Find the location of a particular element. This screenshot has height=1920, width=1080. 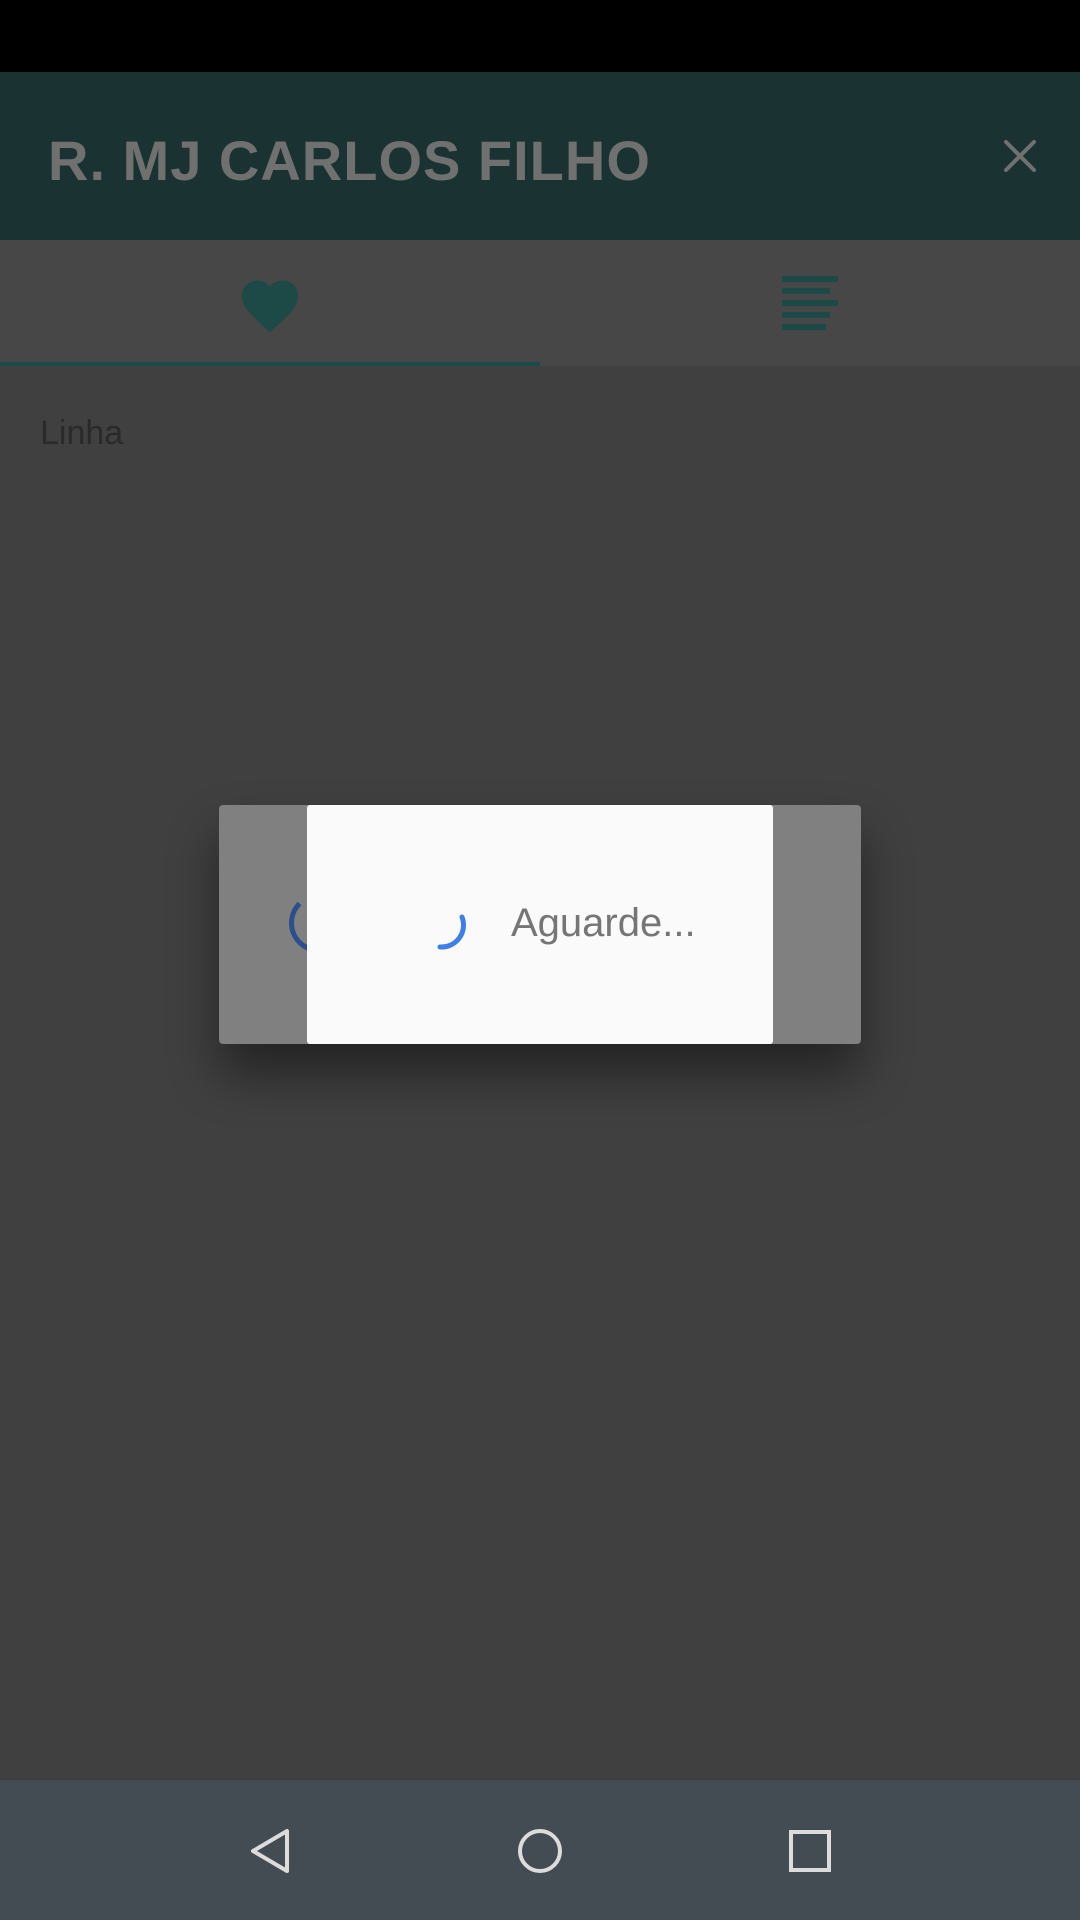

nav-recents-button is located at coordinates (810, 1850).